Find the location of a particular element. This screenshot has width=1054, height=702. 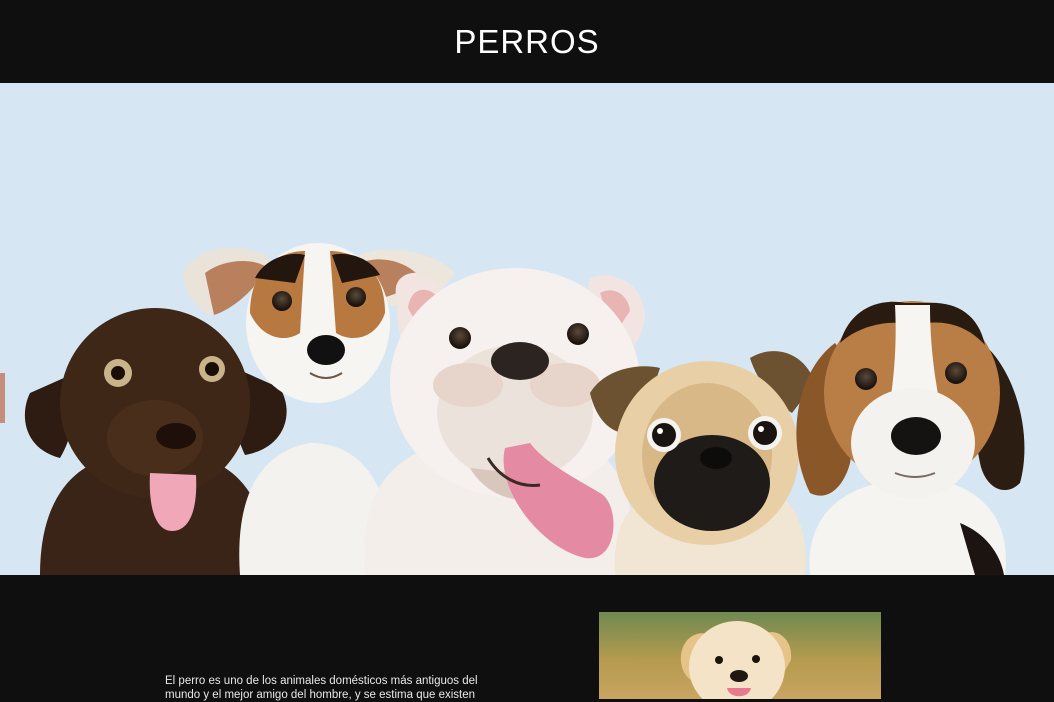

golden-puppy-image is located at coordinates (740, 655).